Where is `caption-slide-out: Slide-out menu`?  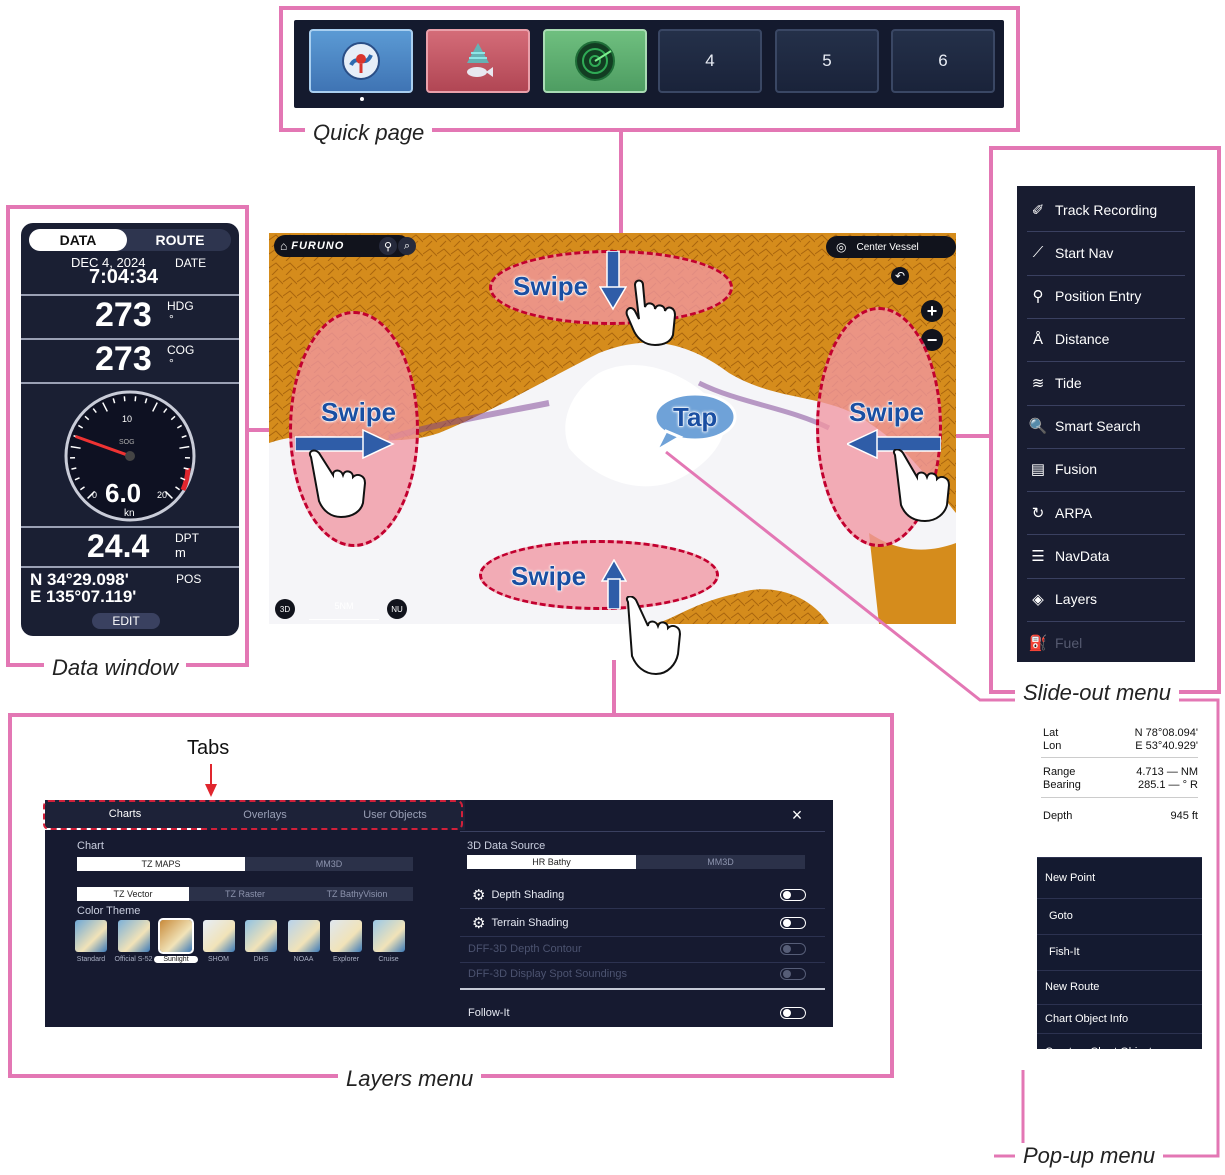 caption-slide-out: Slide-out menu is located at coordinates (1097, 693).